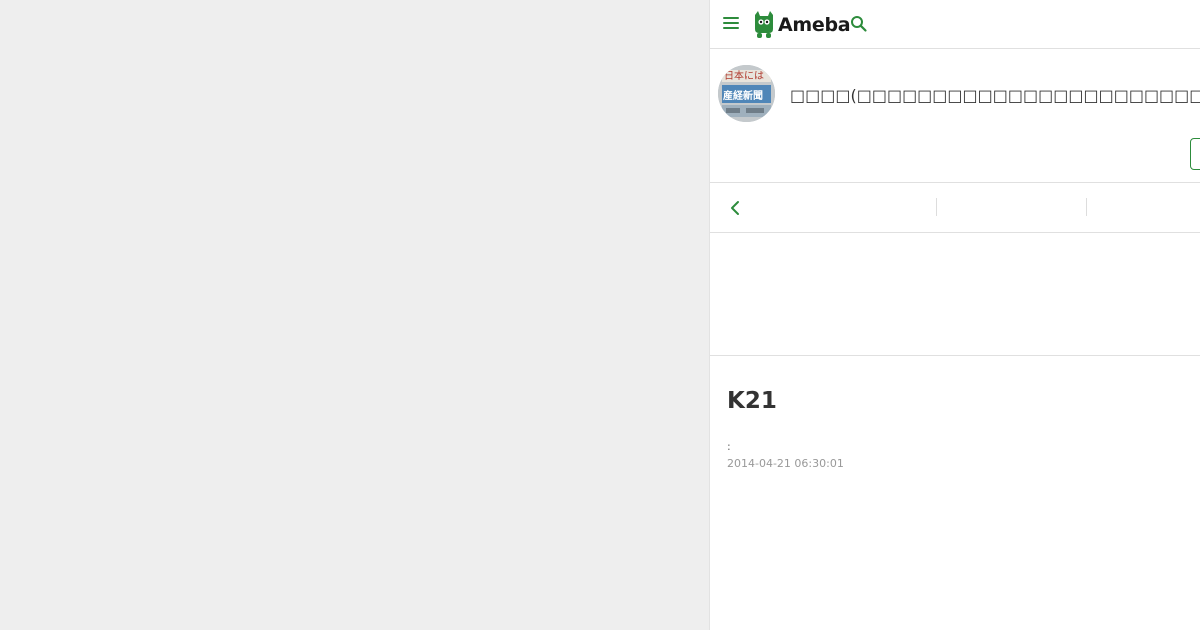 Image resolution: width=1200 pixels, height=630 pixels. Describe the element at coordinates (995, 95) in the screenshot. I see `blog-title: □□□□(□□□□□□□□□□□□□□□□□□□□□□□□□□□□□□□□□` at that location.